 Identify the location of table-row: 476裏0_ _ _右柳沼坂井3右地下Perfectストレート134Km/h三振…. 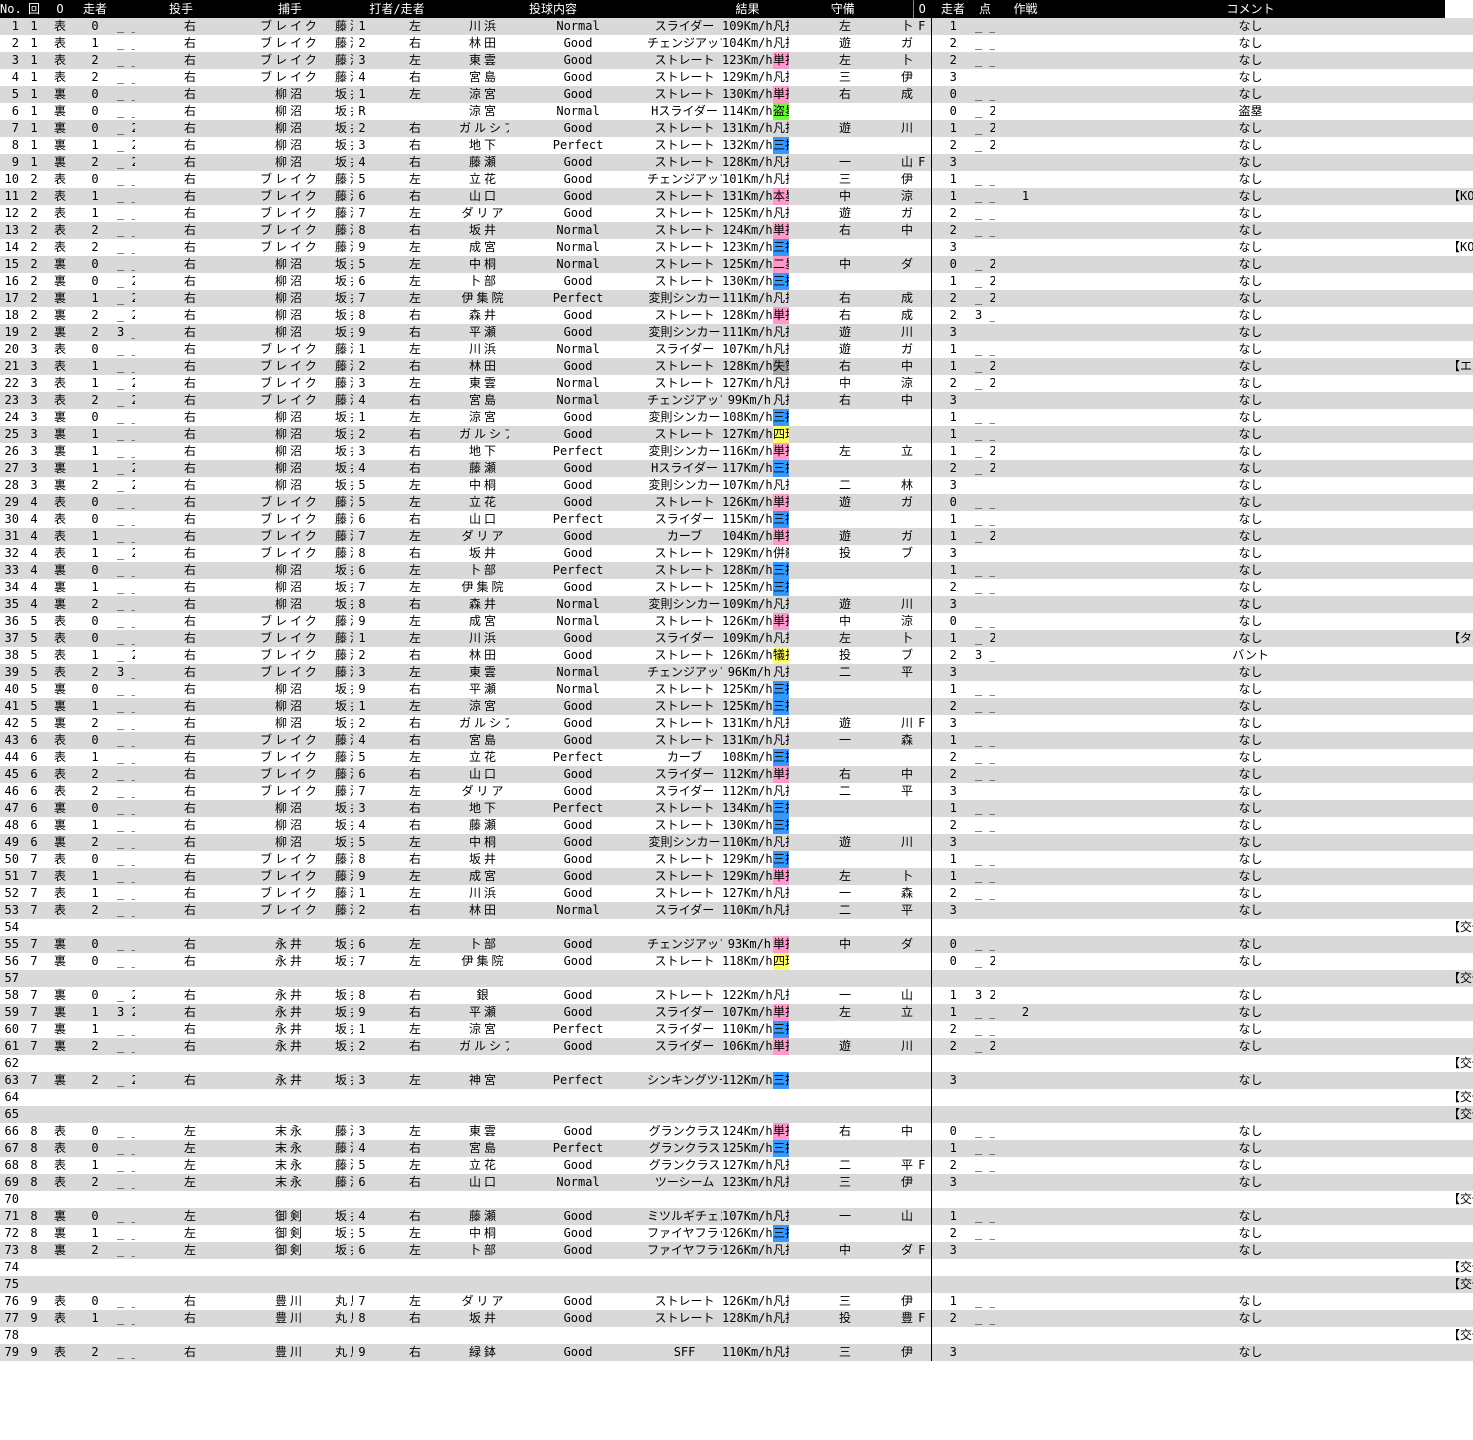
(736, 808).